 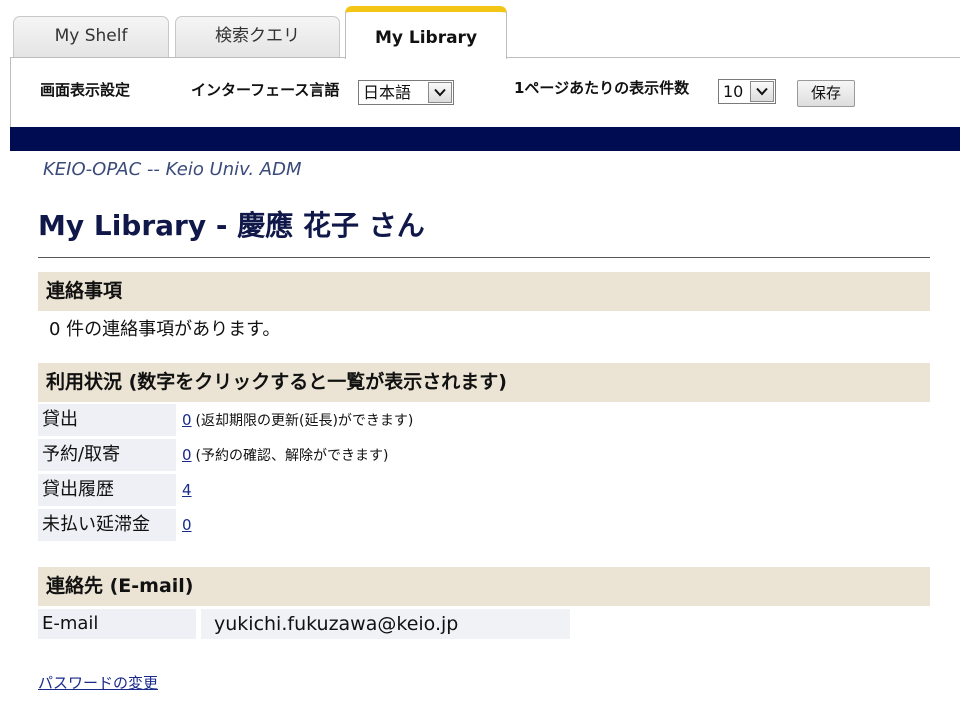 I want to click on interface-language-label: インターフェース言語, so click(x=265, y=90).